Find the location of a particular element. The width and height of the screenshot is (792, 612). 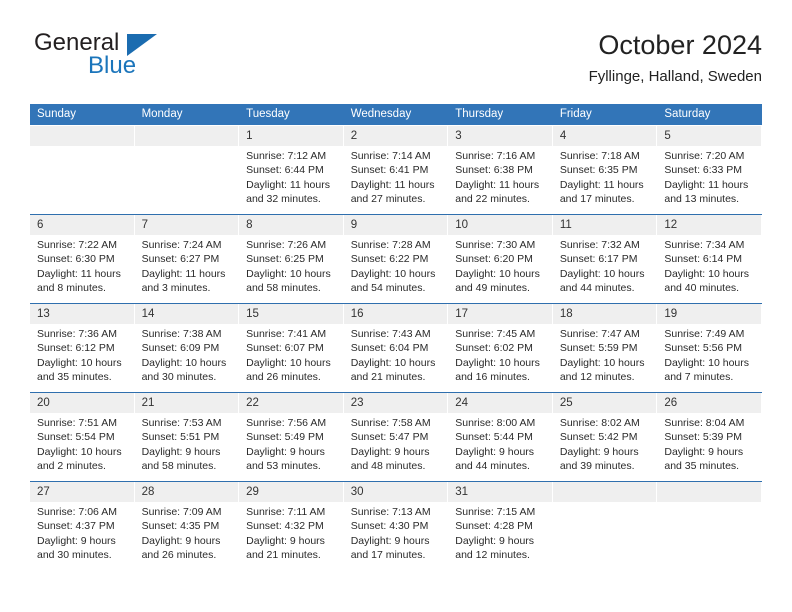

day-number-band: 31 is located at coordinates (500, 492).